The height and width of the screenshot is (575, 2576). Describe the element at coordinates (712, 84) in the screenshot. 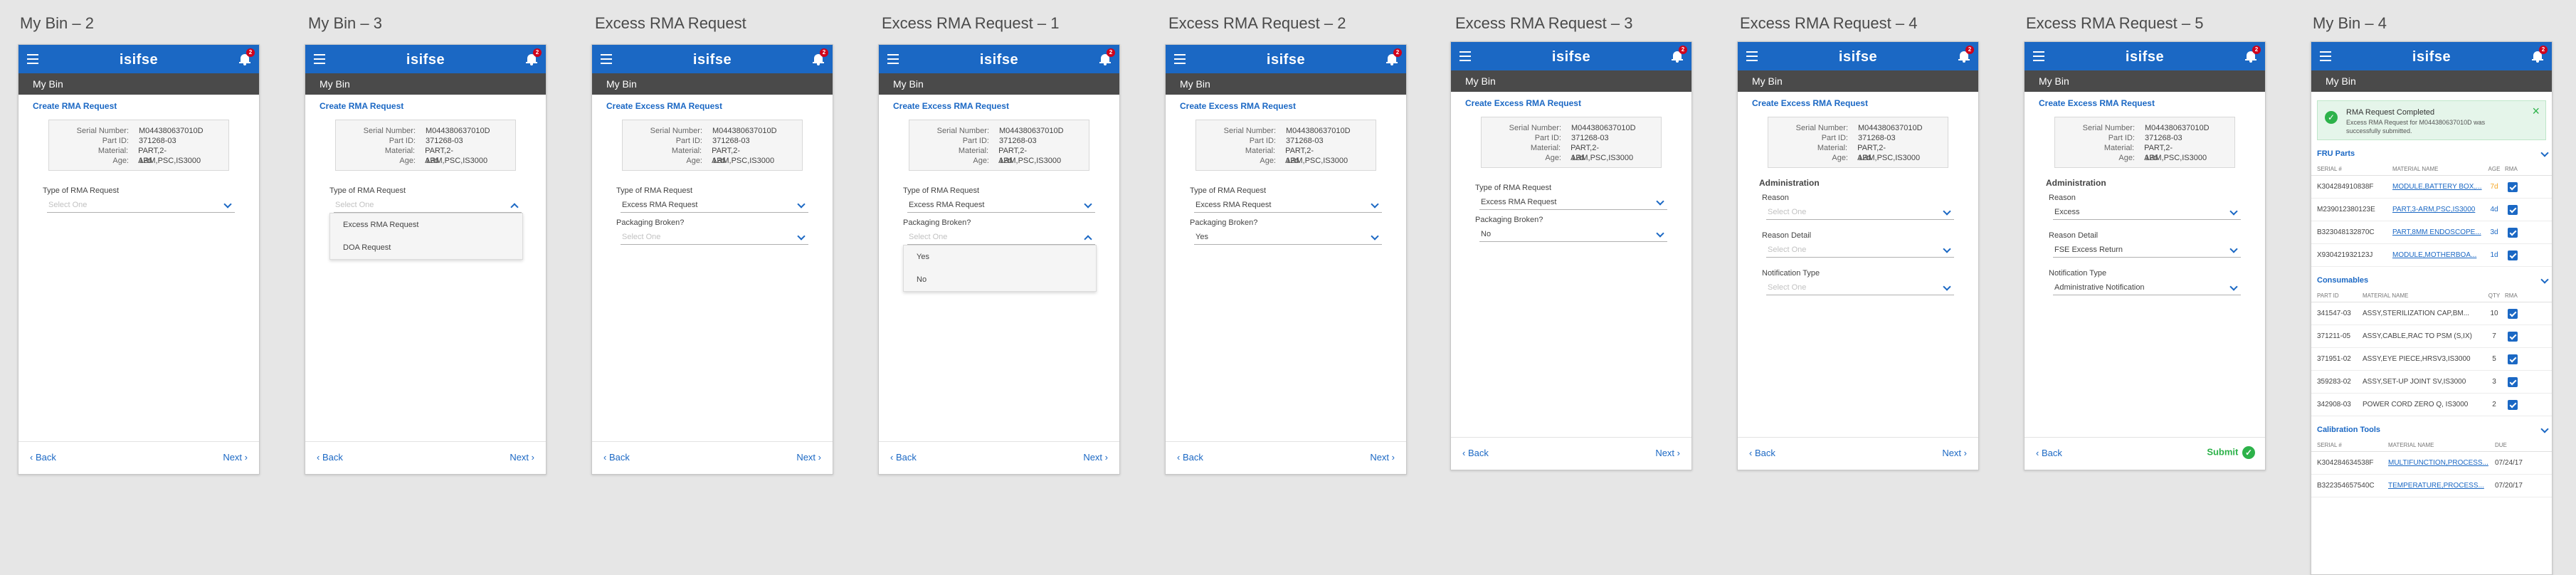

I see `page-title: My Bin` at that location.